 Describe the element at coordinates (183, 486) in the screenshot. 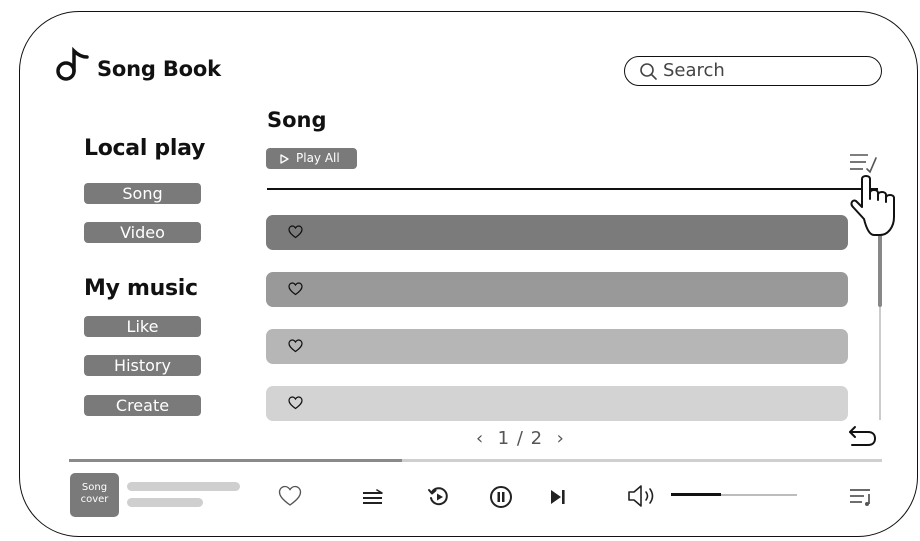

I see `song-title-placeholder` at that location.